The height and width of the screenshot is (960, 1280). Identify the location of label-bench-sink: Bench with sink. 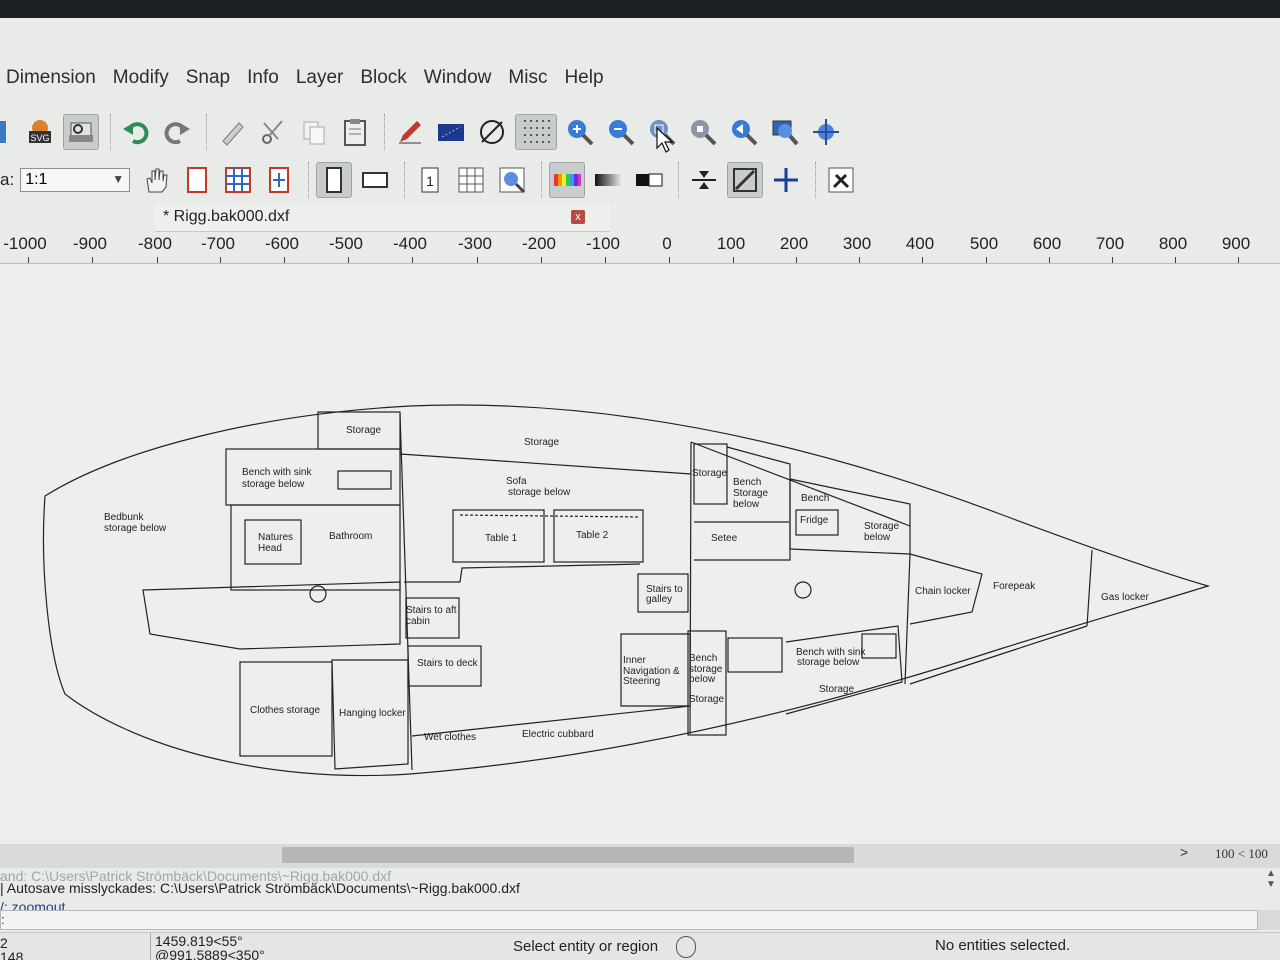
(277, 472).